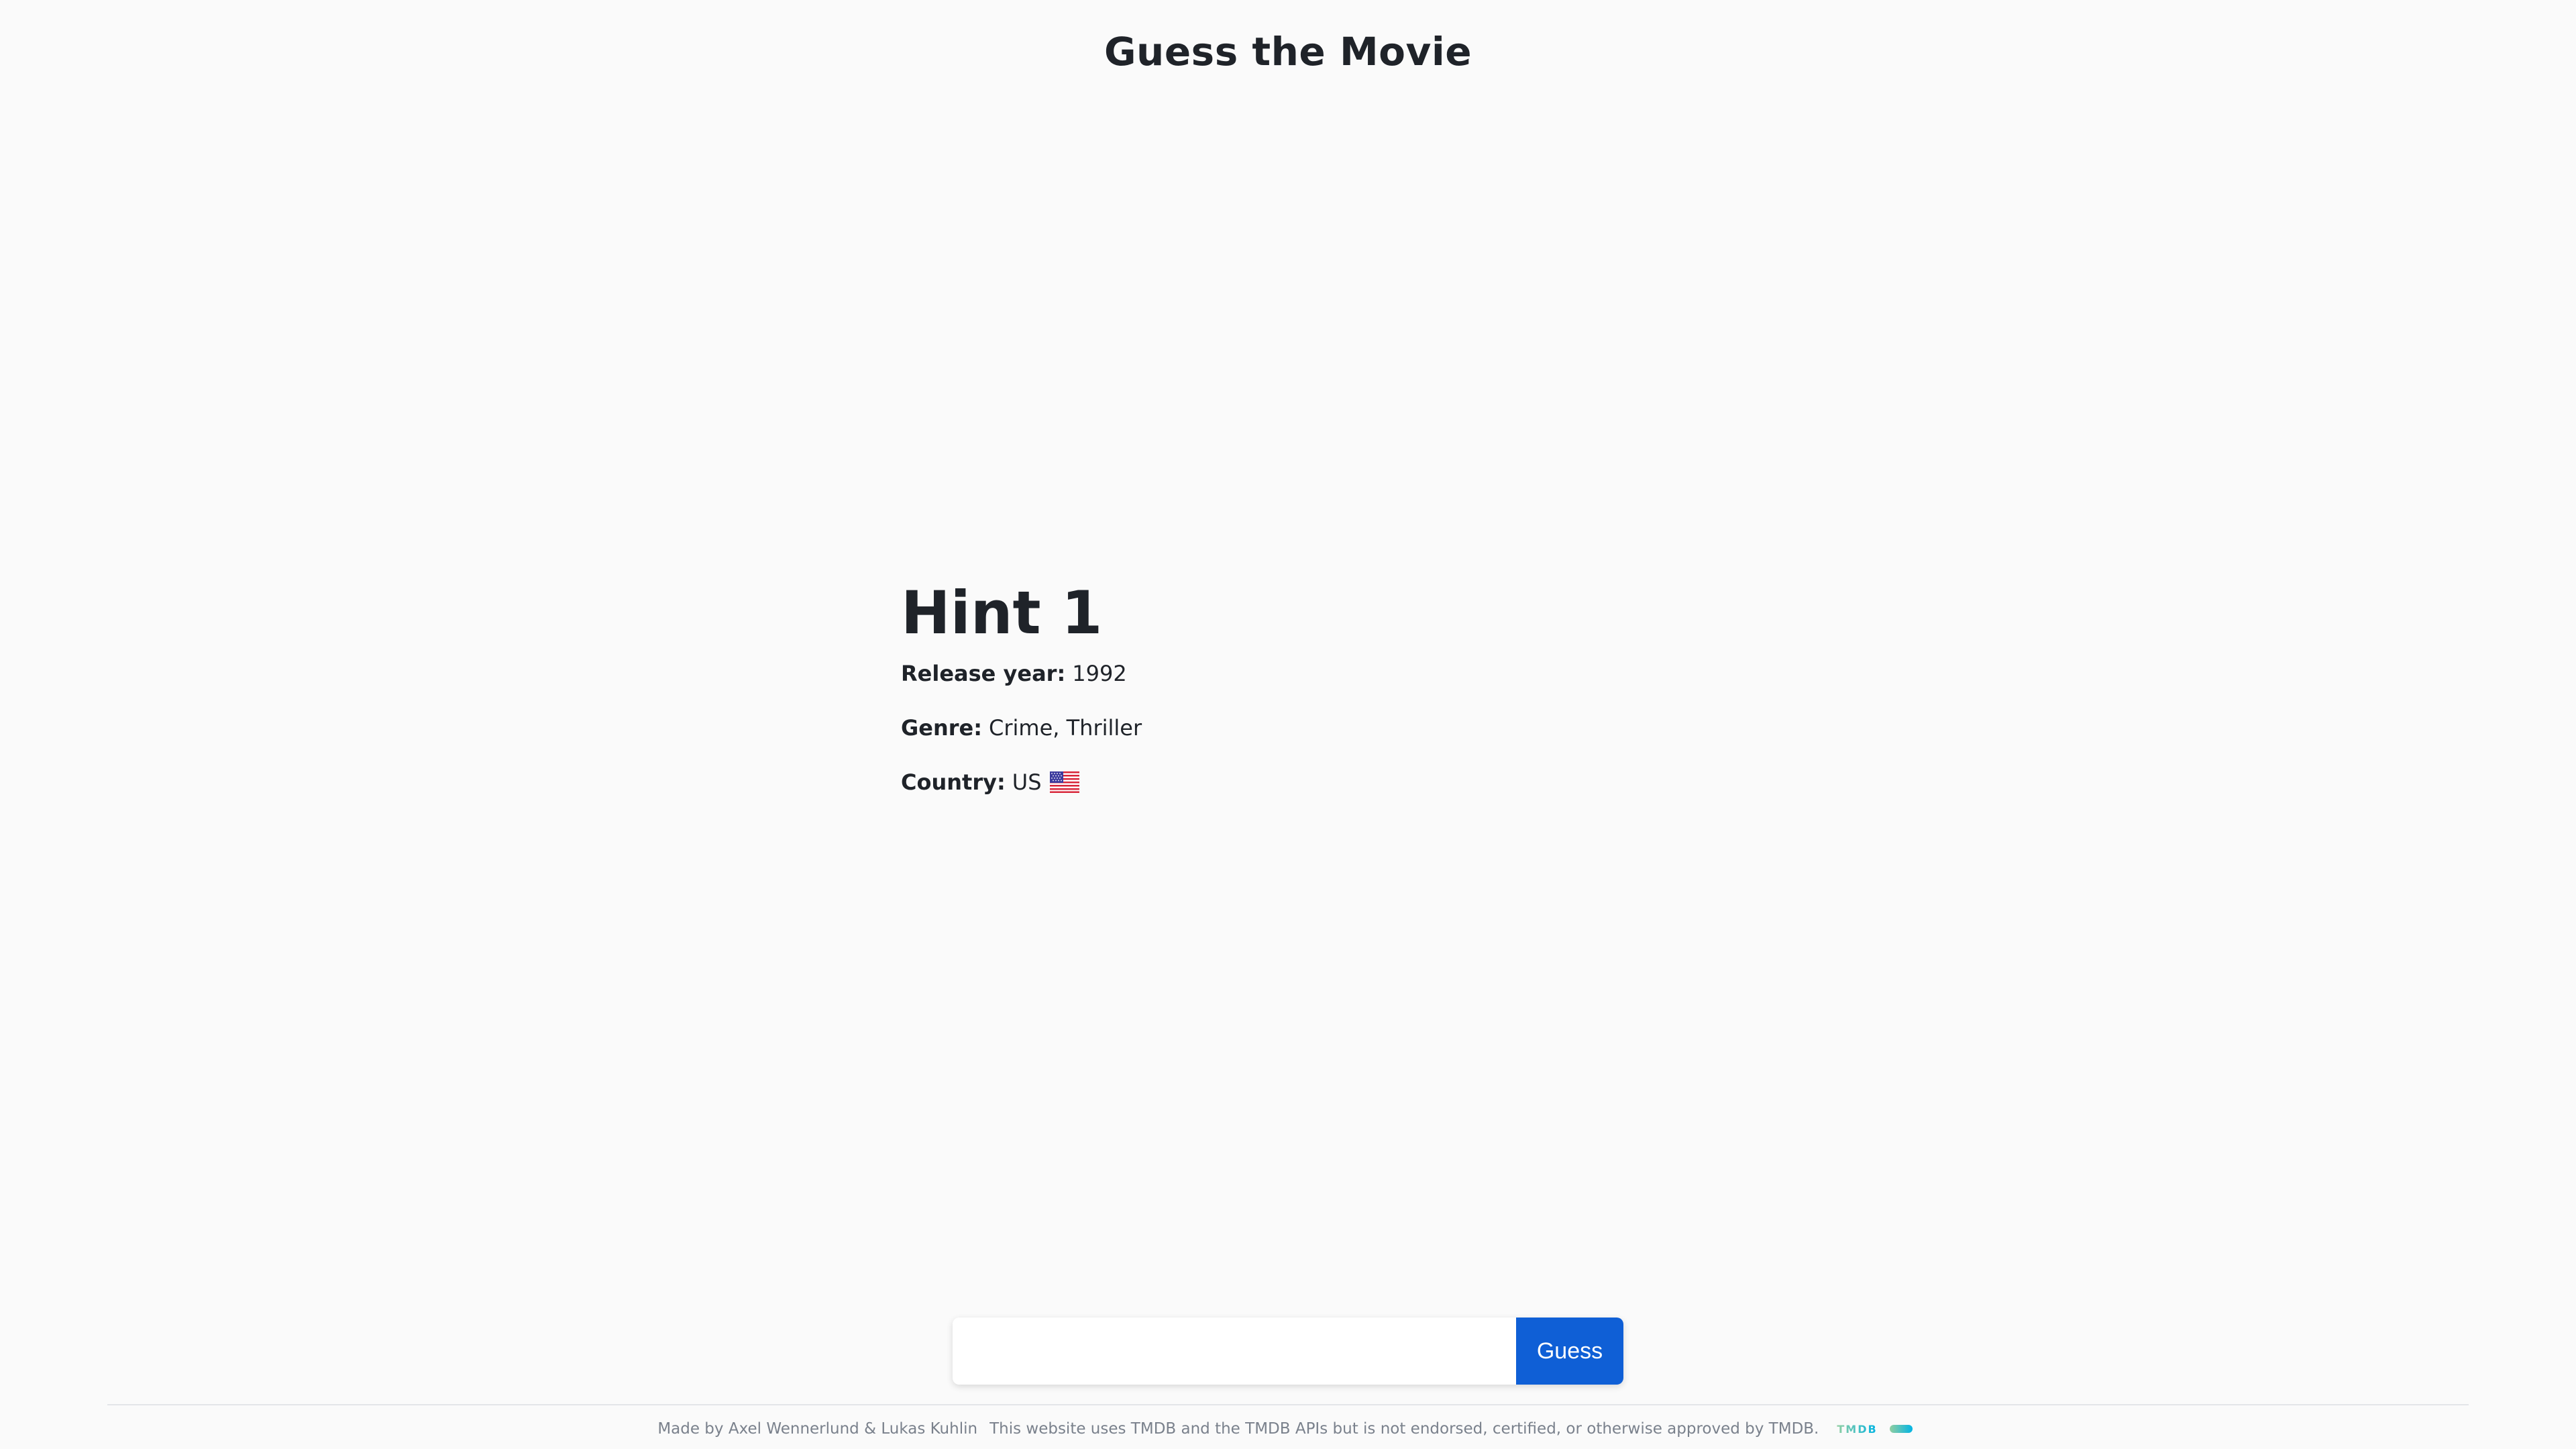 The image size is (2576, 1449). I want to click on tmdb-logo-text: TMDB, so click(1857, 1429).